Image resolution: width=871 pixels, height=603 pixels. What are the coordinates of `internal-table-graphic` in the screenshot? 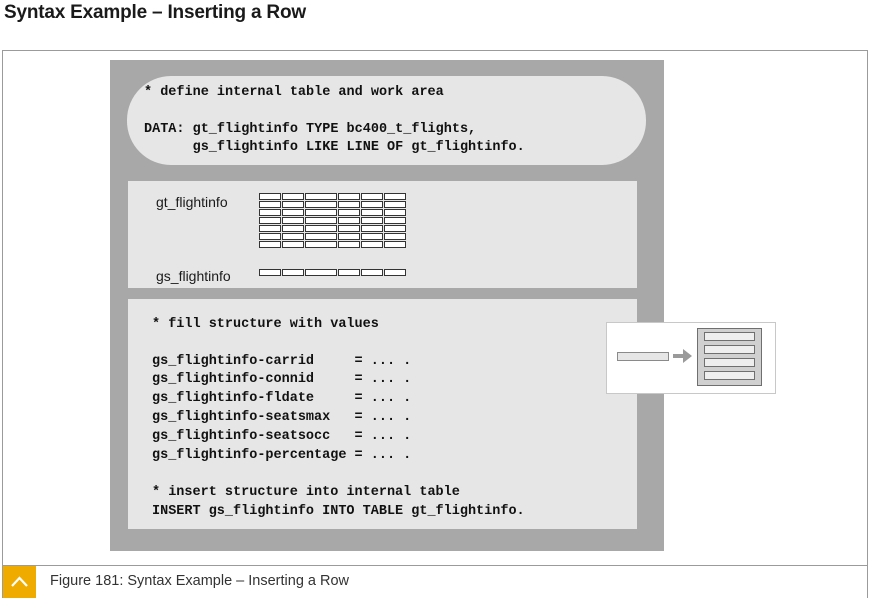 It's located at (333, 221).